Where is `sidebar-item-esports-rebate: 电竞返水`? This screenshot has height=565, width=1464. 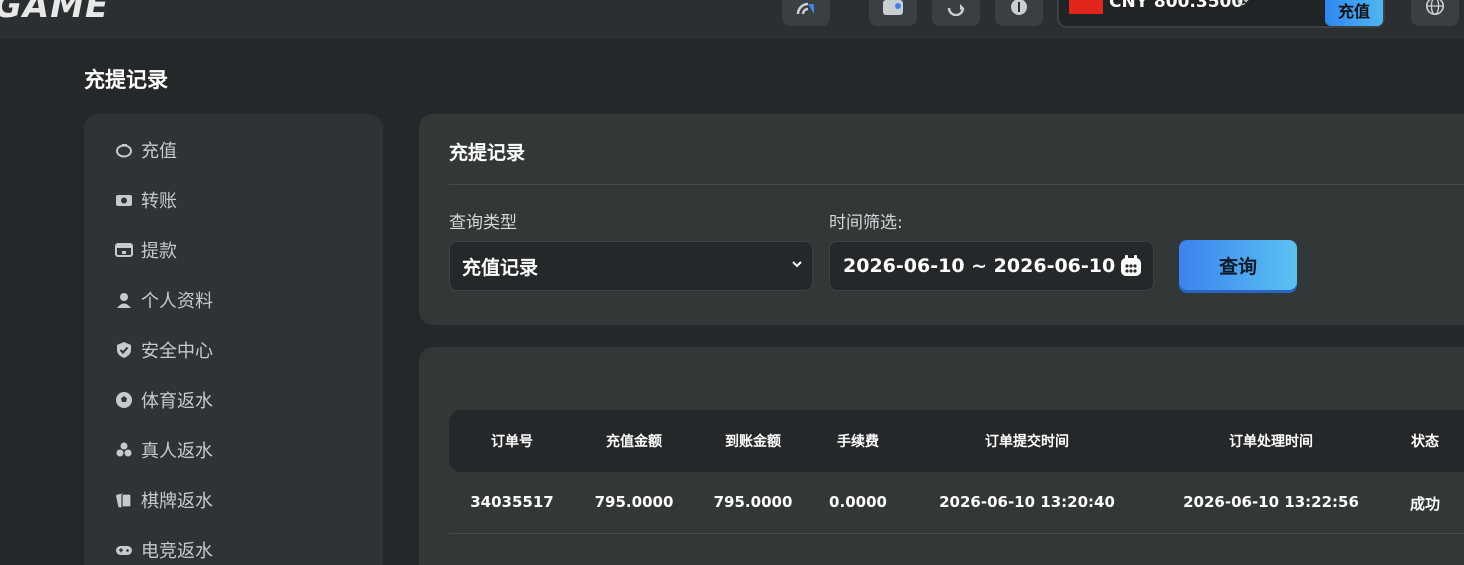 sidebar-item-esports-rebate: 电竞返水 is located at coordinates (164, 550).